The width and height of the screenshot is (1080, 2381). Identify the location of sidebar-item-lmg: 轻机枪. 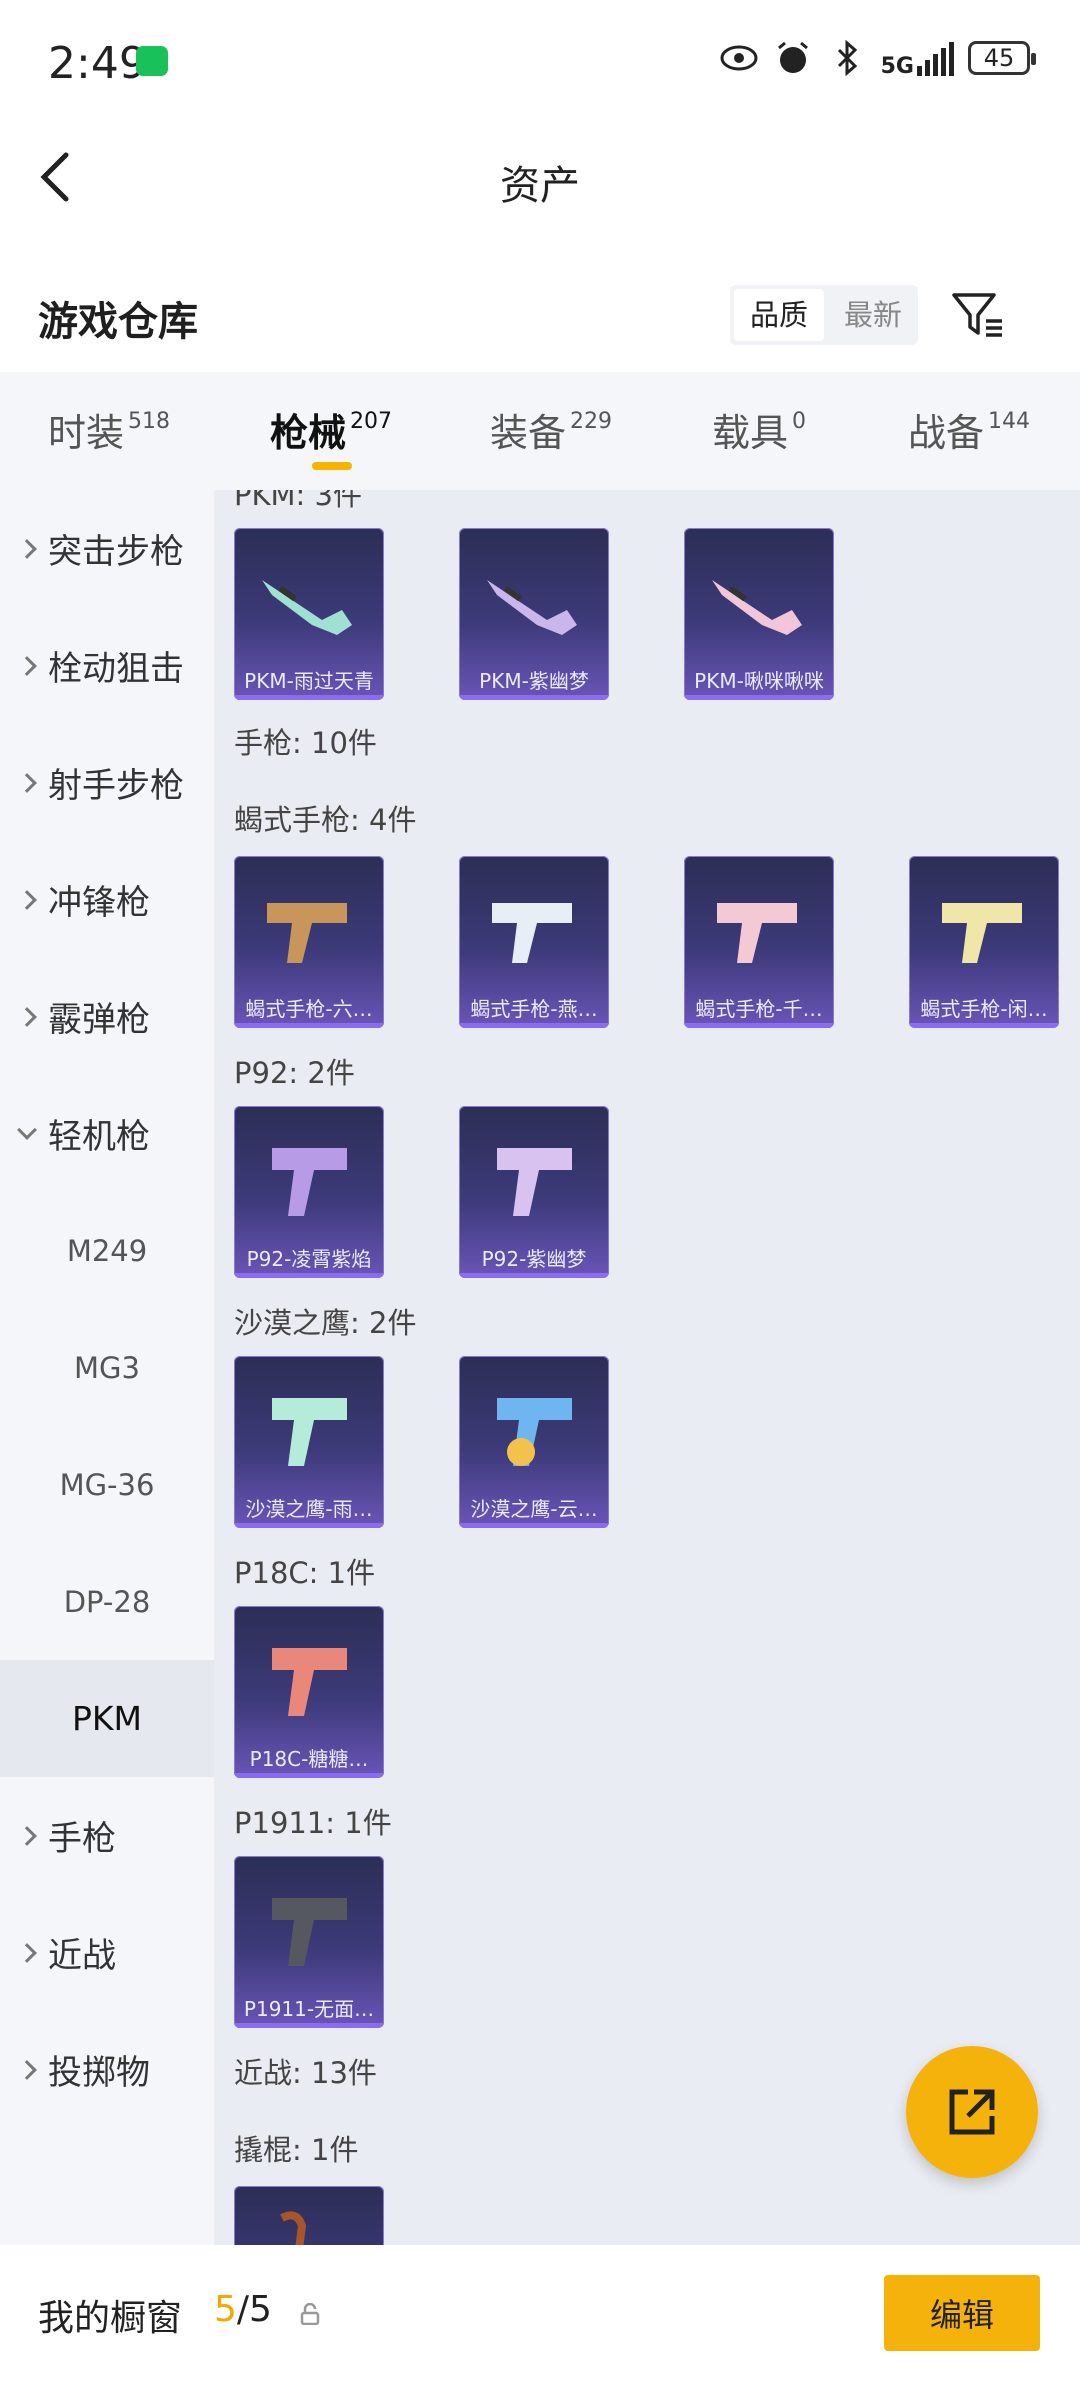
(107, 1133).